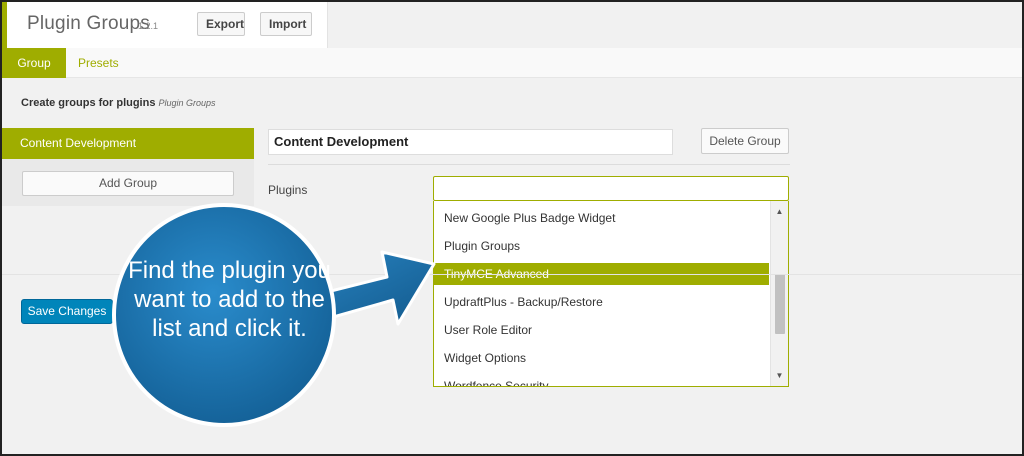 The width and height of the screenshot is (1024, 456). Describe the element at coordinates (288, 190) in the screenshot. I see `plugins-label: Plugins` at that location.